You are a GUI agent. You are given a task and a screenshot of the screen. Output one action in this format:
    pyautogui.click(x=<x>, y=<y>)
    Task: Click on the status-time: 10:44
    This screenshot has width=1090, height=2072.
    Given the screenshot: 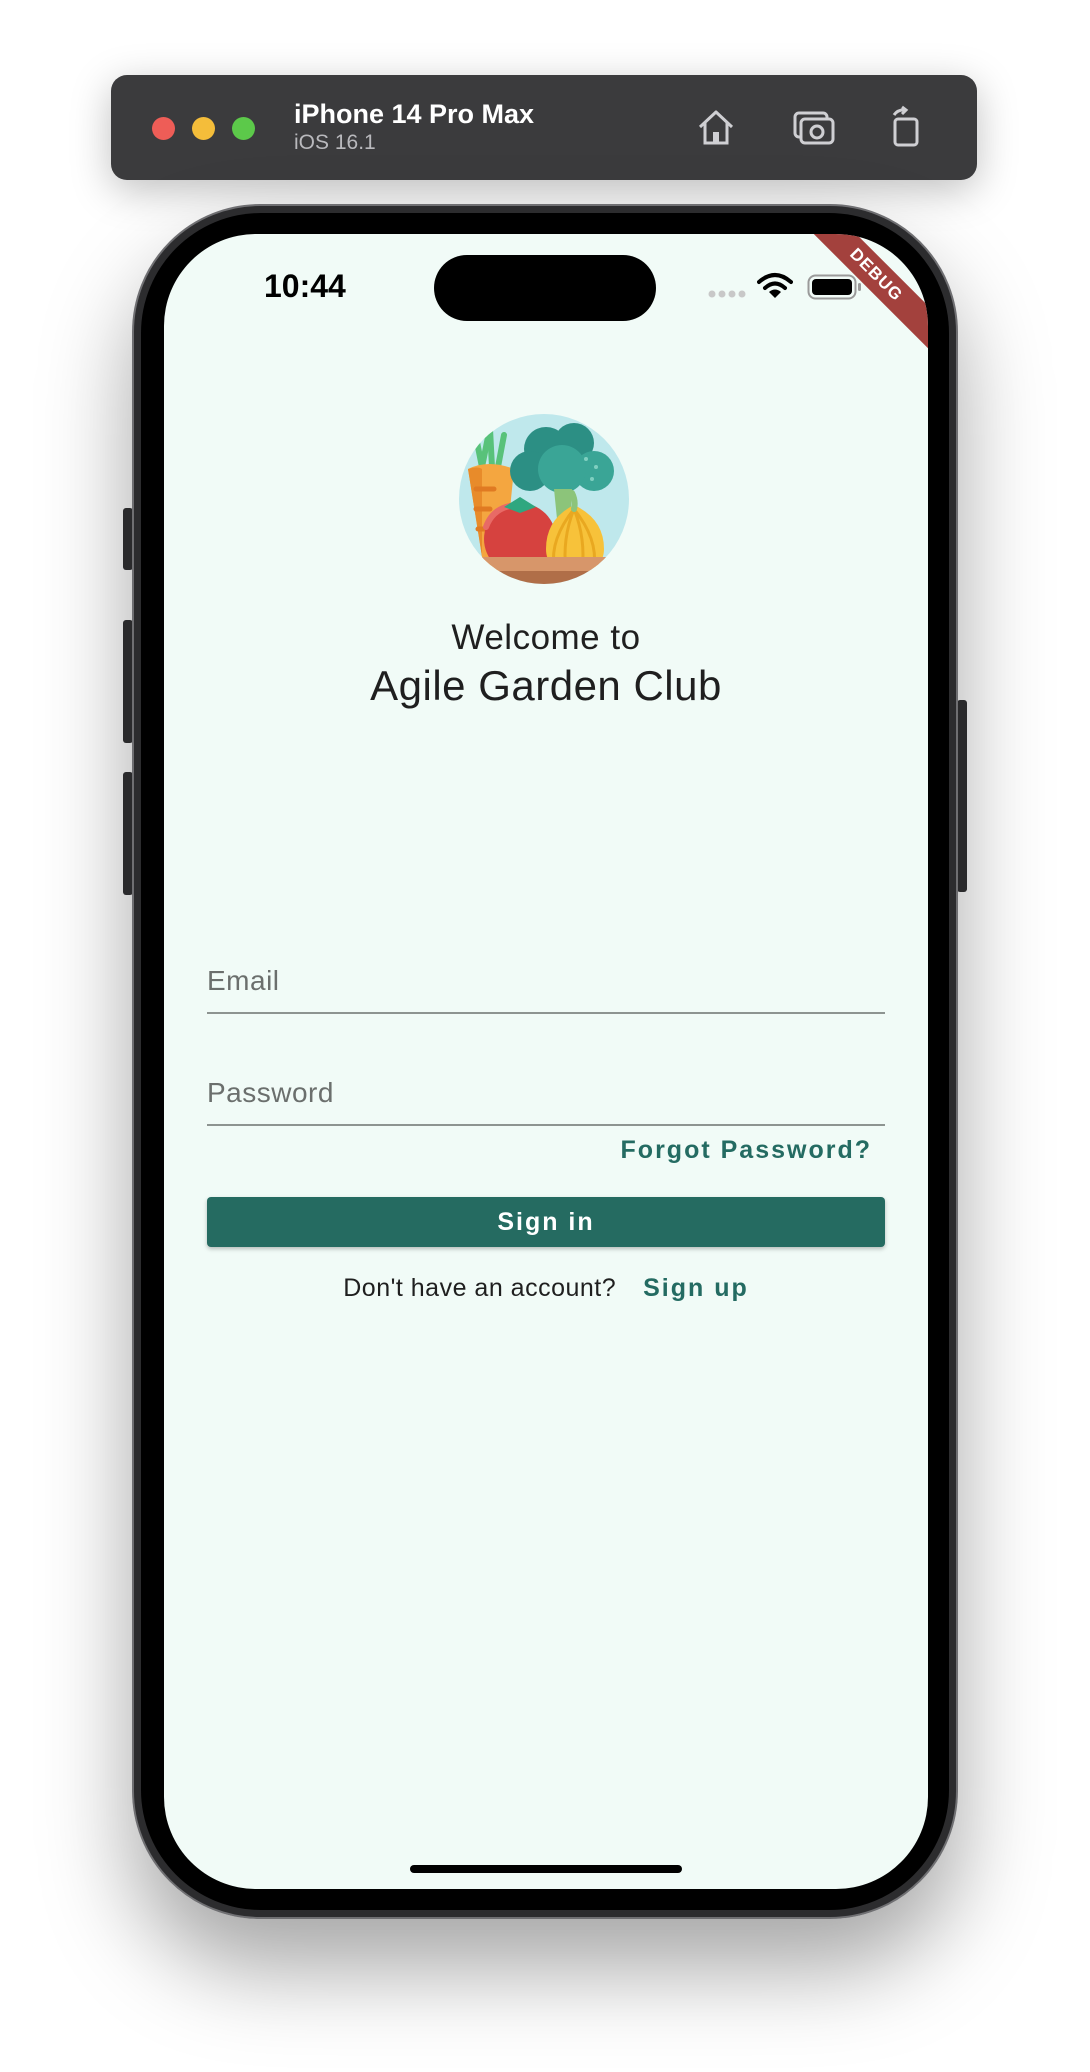 What is the action you would take?
    pyautogui.click(x=305, y=286)
    